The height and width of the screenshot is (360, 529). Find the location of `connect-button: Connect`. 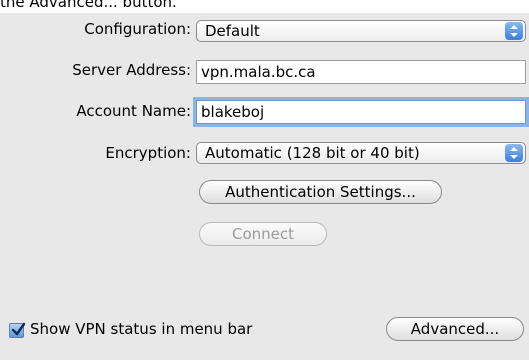

connect-button: Connect is located at coordinates (263, 234).